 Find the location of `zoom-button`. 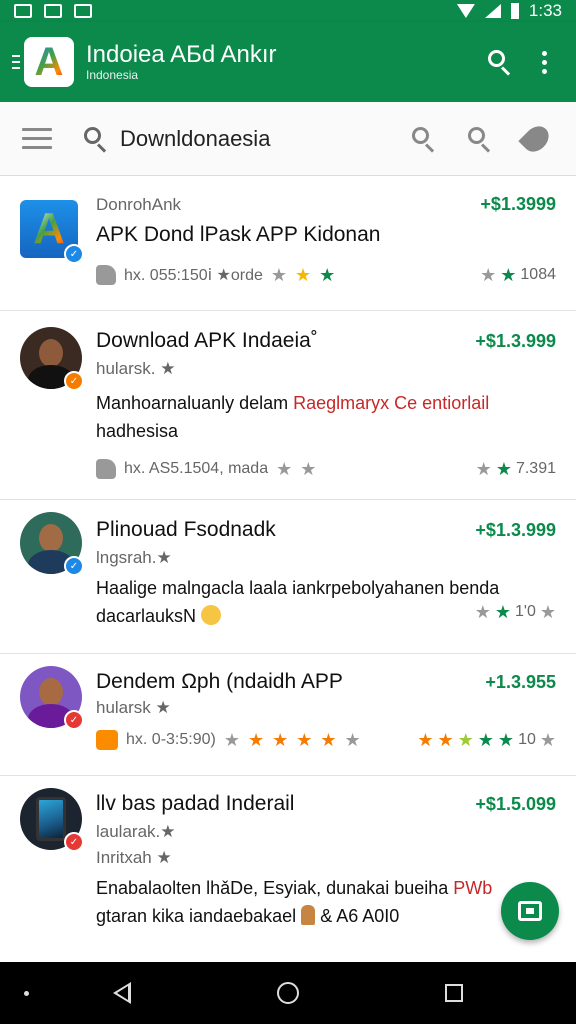

zoom-button is located at coordinates (480, 139).